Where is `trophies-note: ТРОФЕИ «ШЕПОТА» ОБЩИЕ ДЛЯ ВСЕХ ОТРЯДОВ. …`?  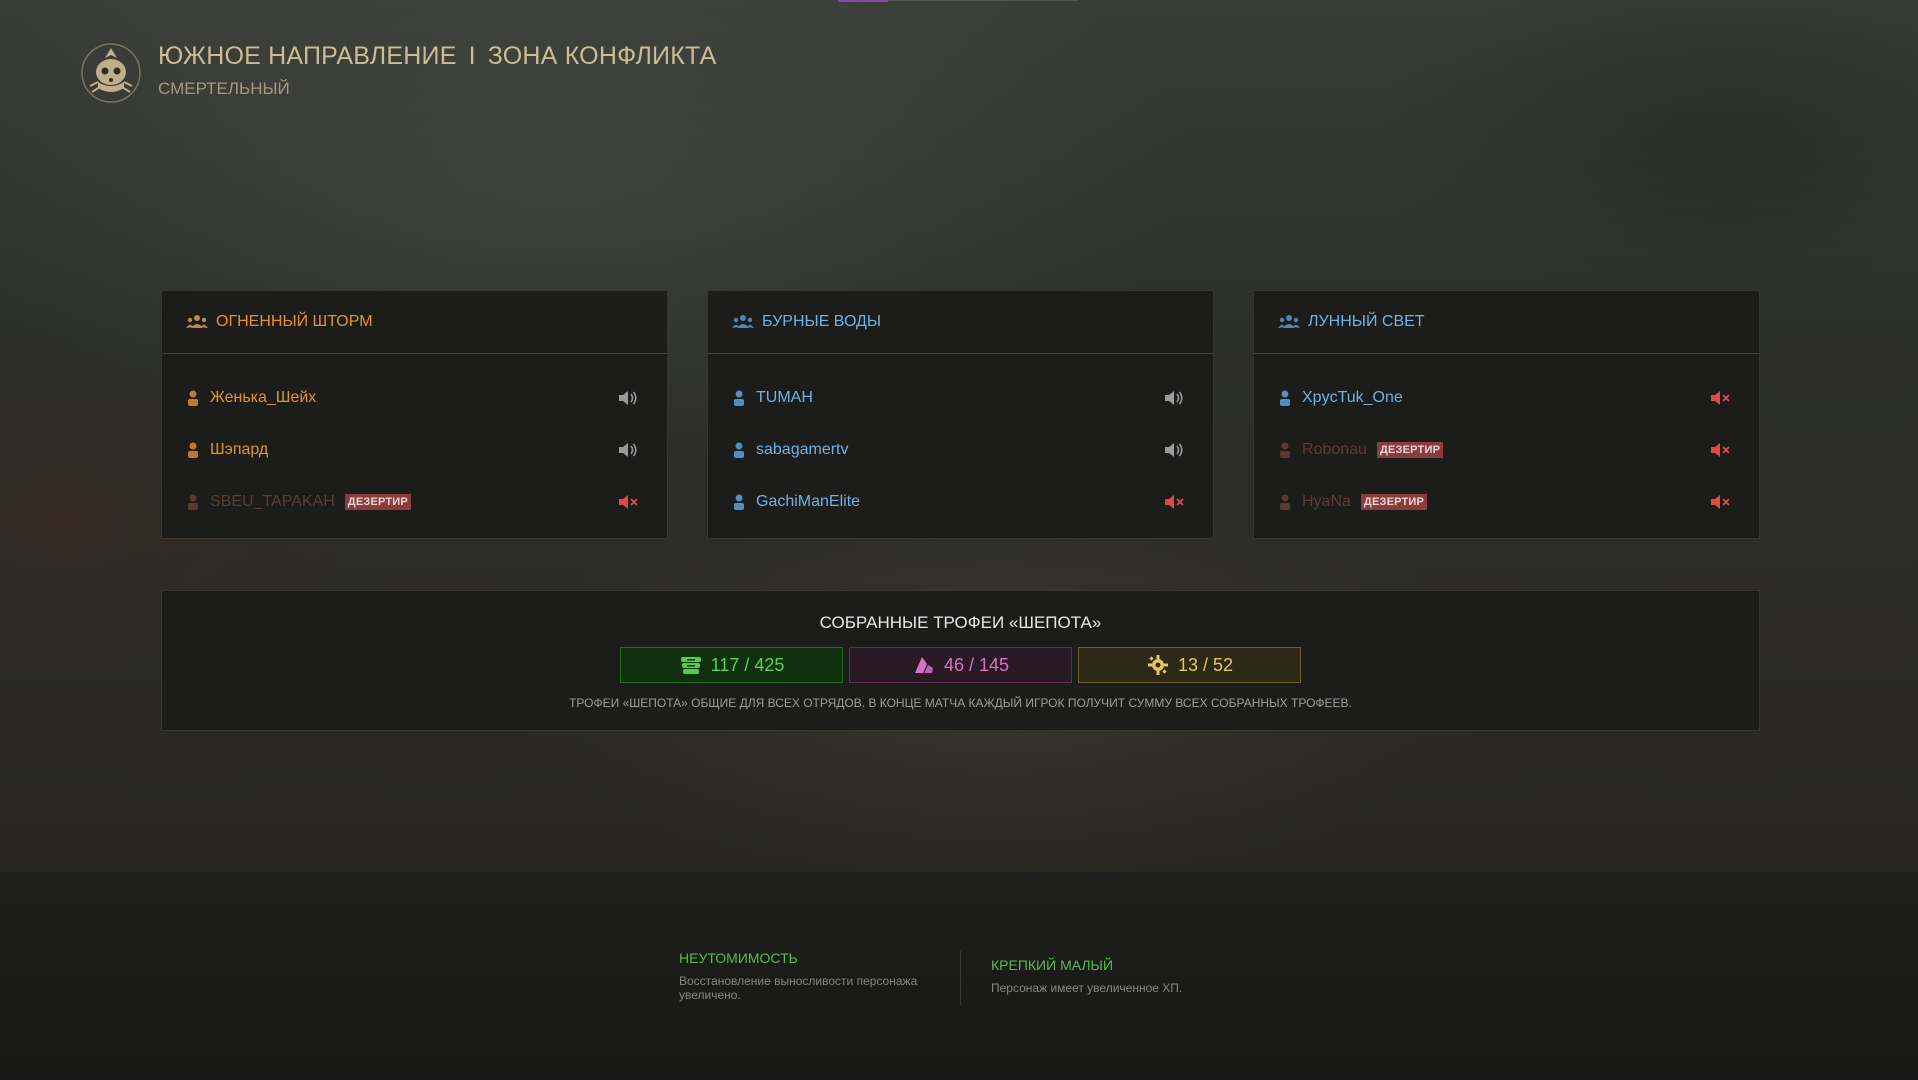
trophies-note: ТРОФЕИ «ШЕПОТА» ОБЩИЕ ДЛЯ ВСЕХ ОТРЯДОВ. … is located at coordinates (960, 703).